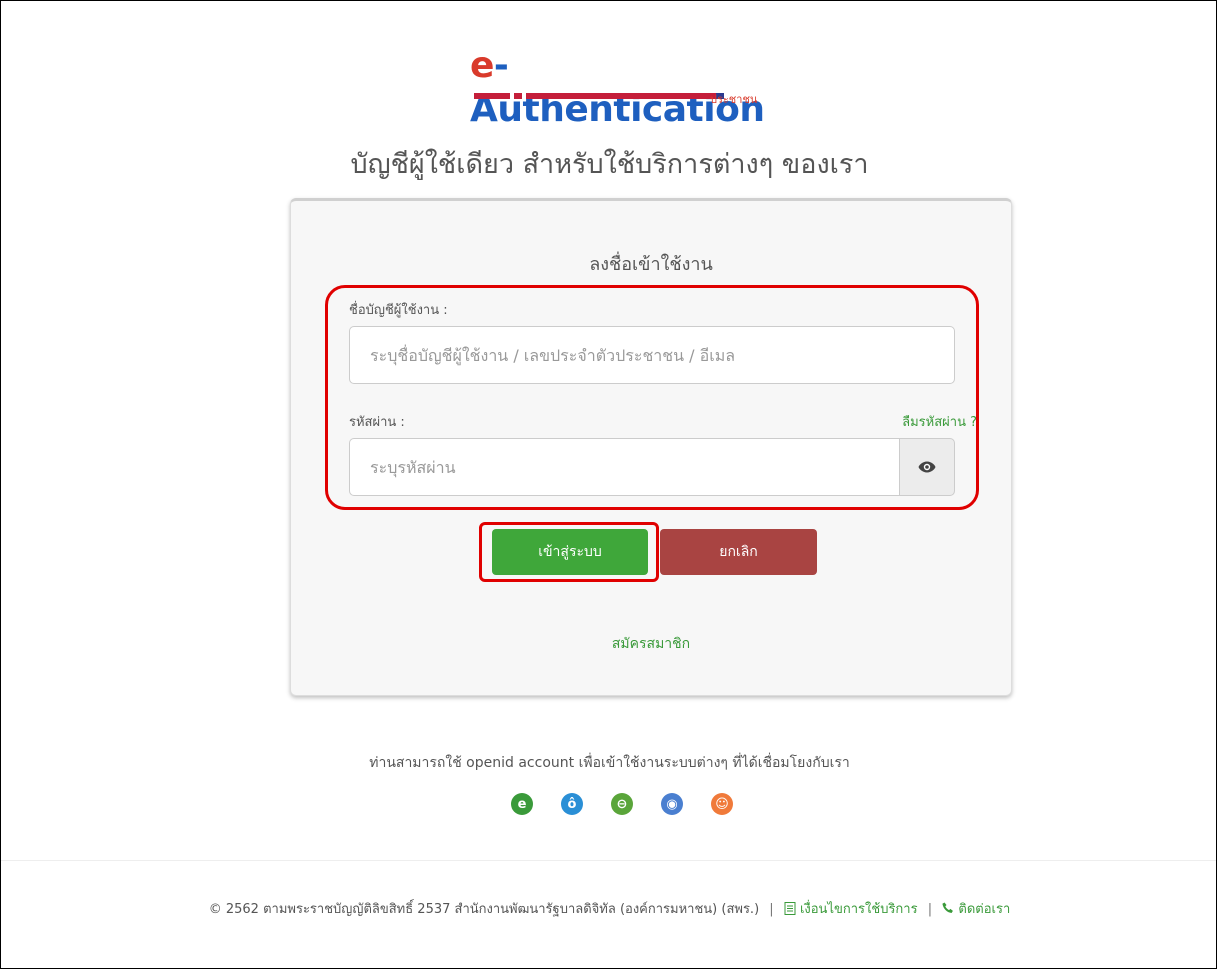  I want to click on terms-link: เงื่อนไขการใช้บริการ, so click(853, 909).